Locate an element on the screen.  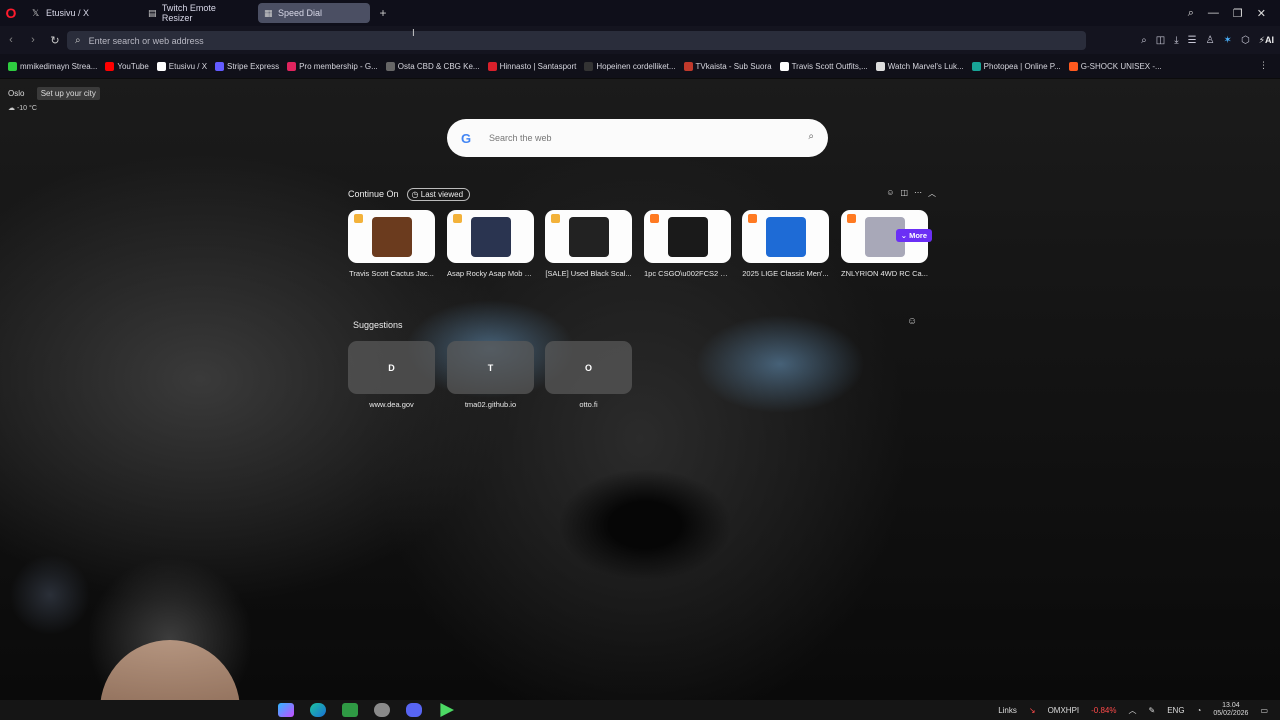
tab-speed-dial: ▦ Speed Dial is located at coordinates (314, 13).